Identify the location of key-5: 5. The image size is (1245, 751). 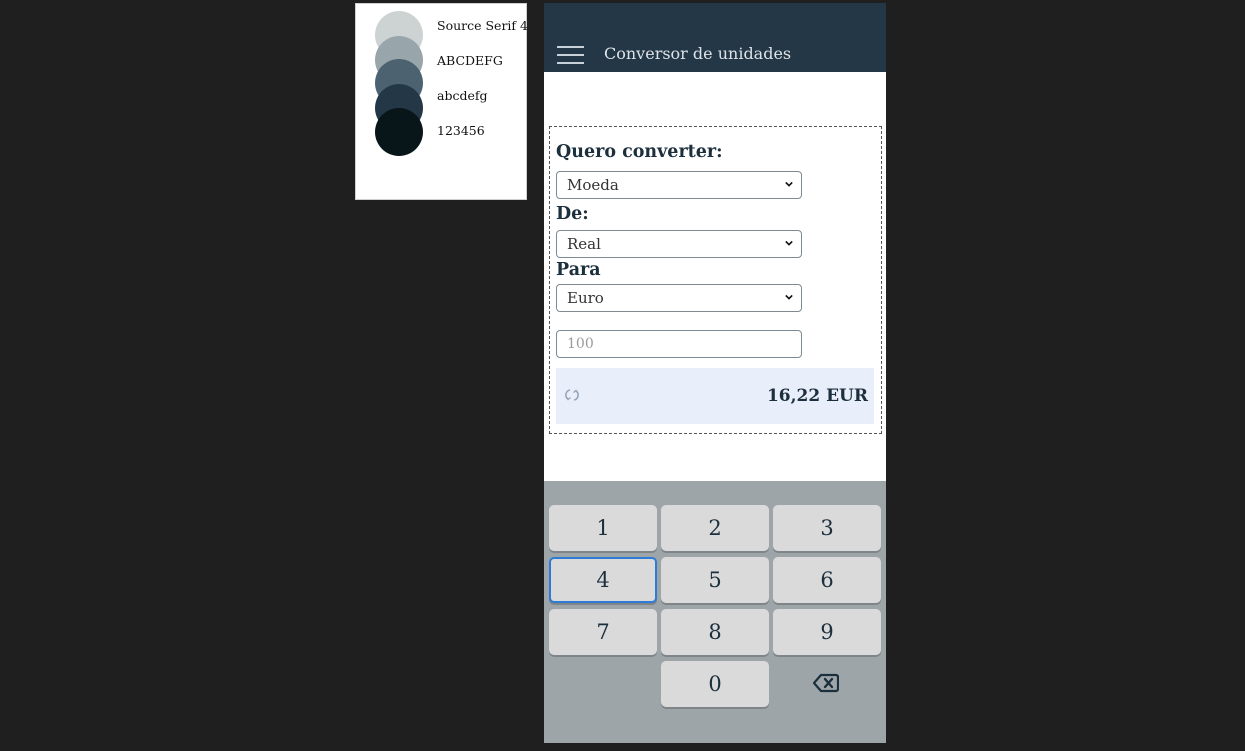
(715, 580).